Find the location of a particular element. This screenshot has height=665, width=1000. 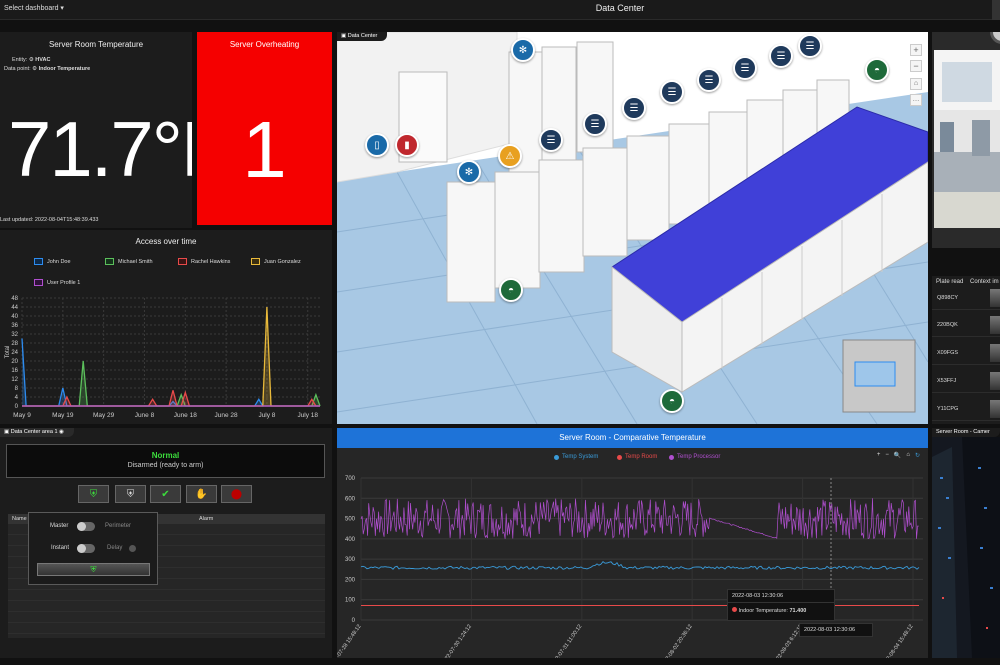

hvac-icon: ⚙ is located at coordinates (31, 60).